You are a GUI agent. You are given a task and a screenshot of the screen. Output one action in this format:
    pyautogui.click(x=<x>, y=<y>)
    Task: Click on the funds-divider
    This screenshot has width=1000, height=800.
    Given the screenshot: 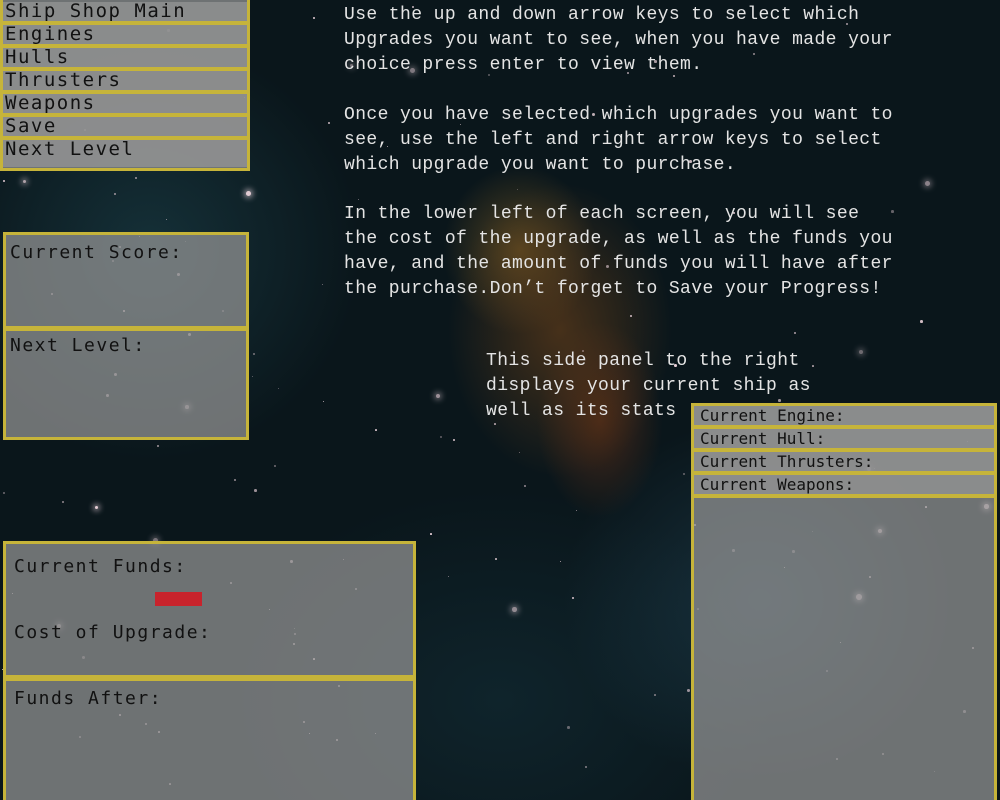 What is the action you would take?
    pyautogui.click(x=209, y=678)
    